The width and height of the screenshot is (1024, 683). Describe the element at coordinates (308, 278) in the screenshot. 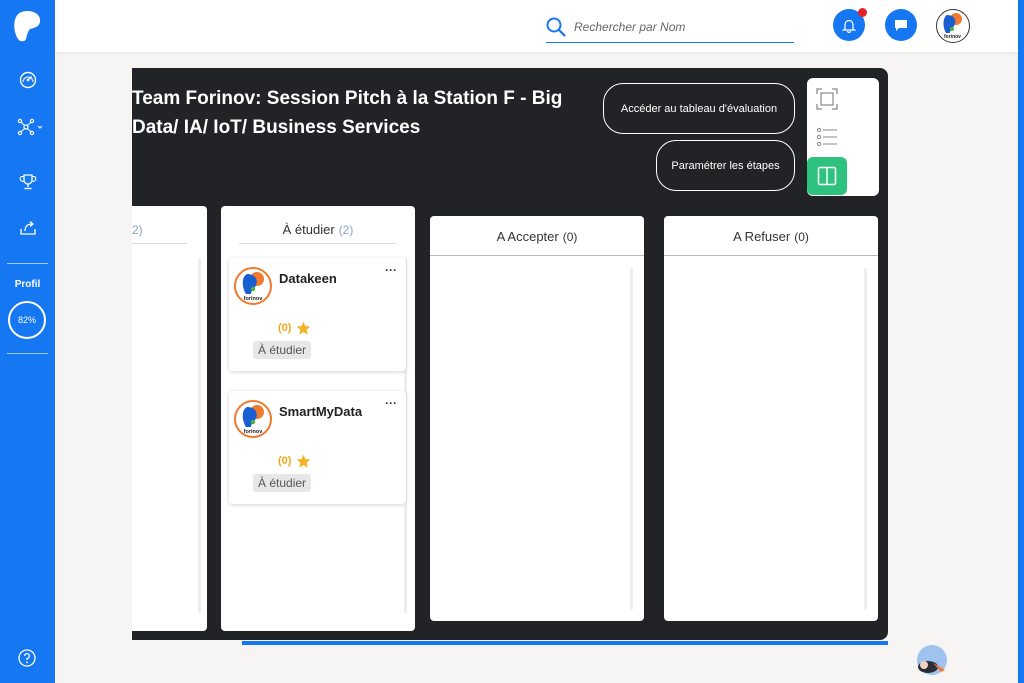

I see `startup-name: Datakeen` at that location.